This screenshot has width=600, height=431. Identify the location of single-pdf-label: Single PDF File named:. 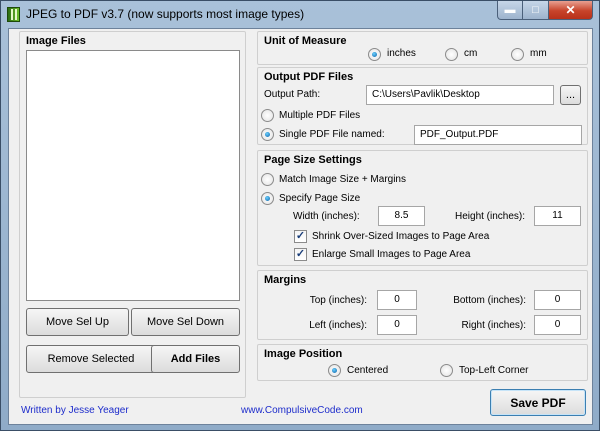
(332, 134).